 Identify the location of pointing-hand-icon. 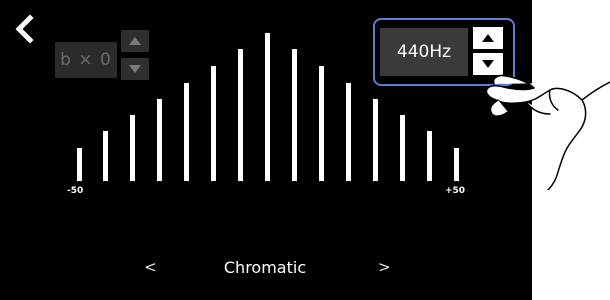
(547, 132).